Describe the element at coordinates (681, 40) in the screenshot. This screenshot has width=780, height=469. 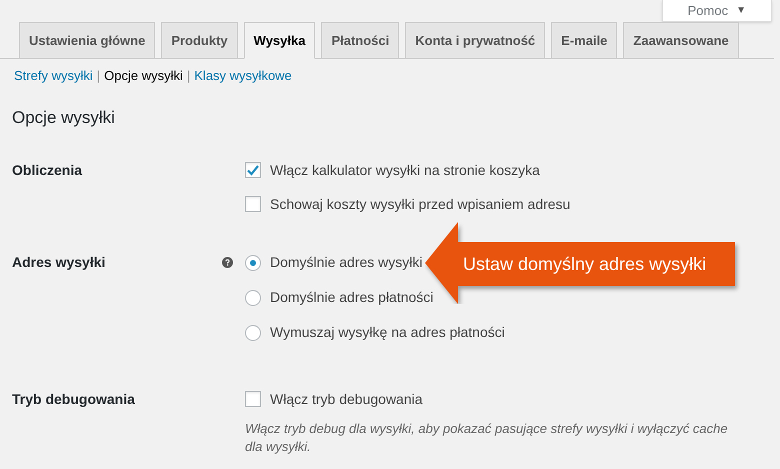
I see `tab: Zaawansowane` at that location.